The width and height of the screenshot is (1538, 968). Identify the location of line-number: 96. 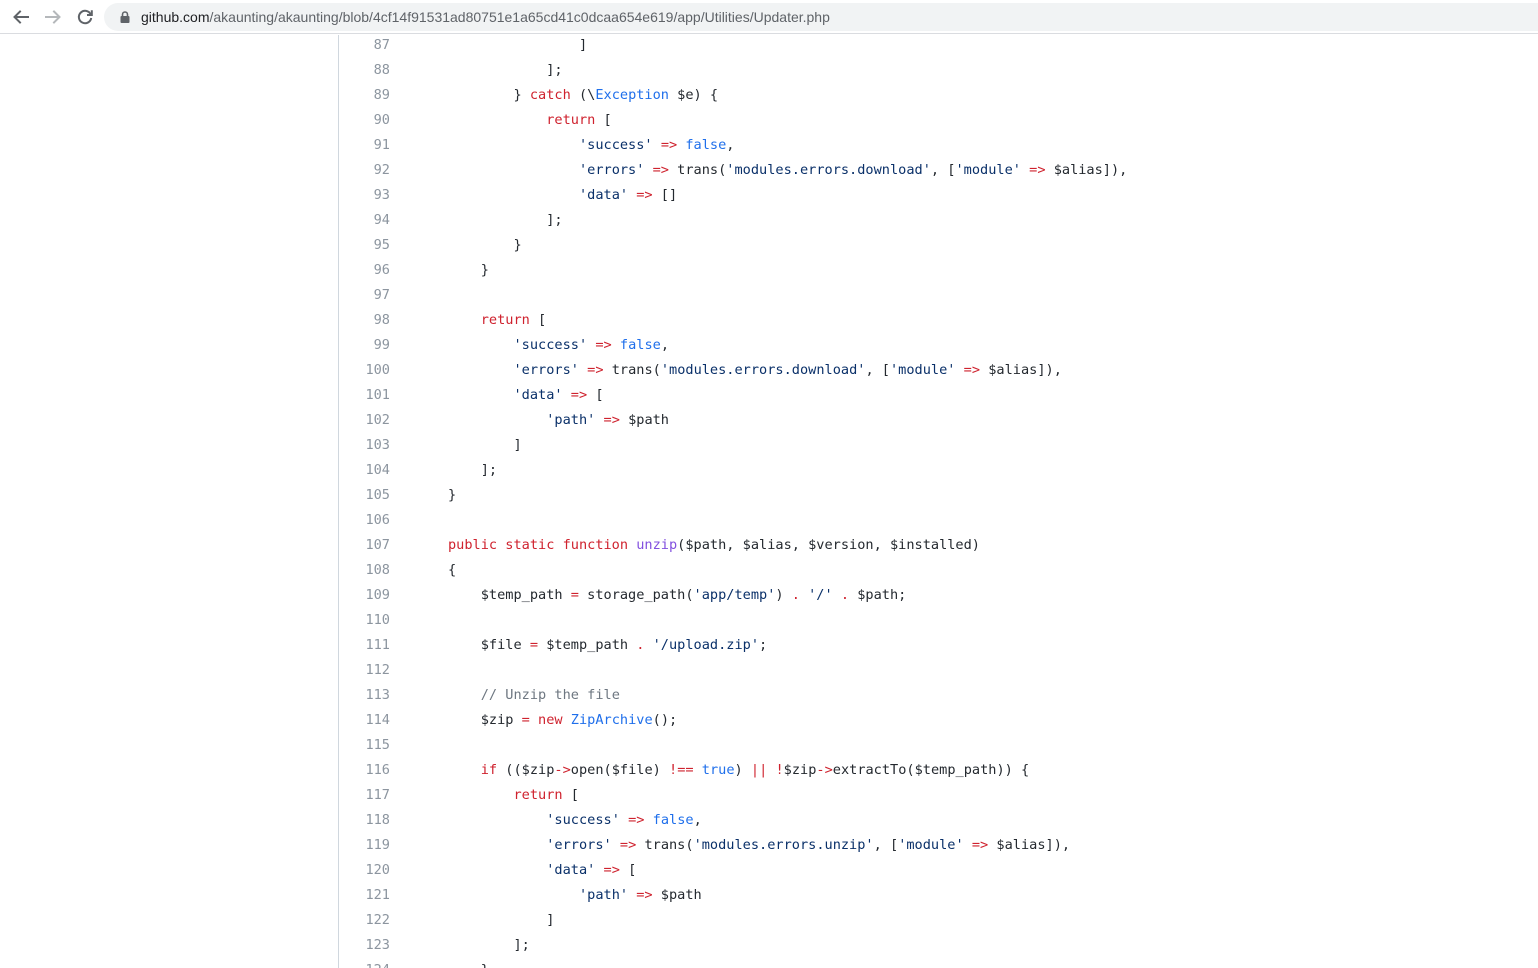
(364, 270).